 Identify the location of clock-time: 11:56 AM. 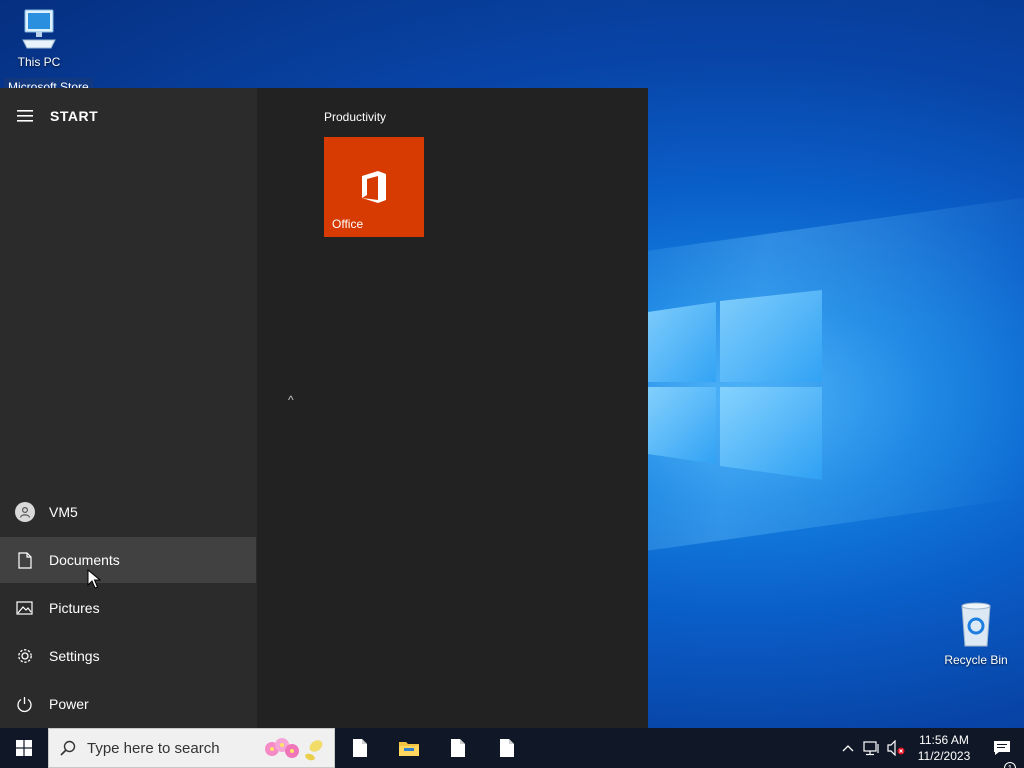
(944, 740).